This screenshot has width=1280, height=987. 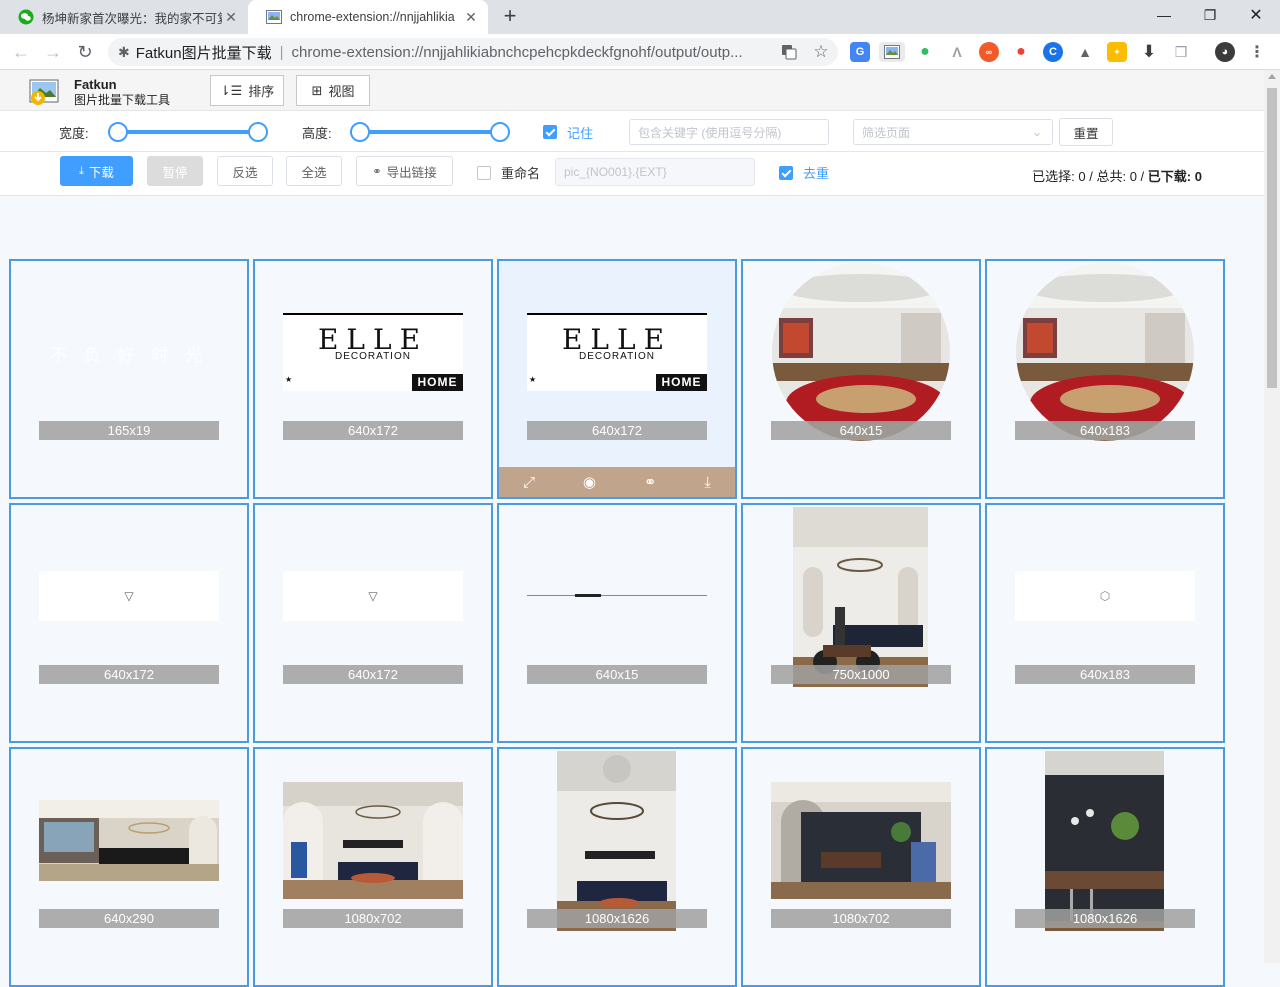 What do you see at coordinates (1105, 379) in the screenshot?
I see `image-card: 640x183` at bounding box center [1105, 379].